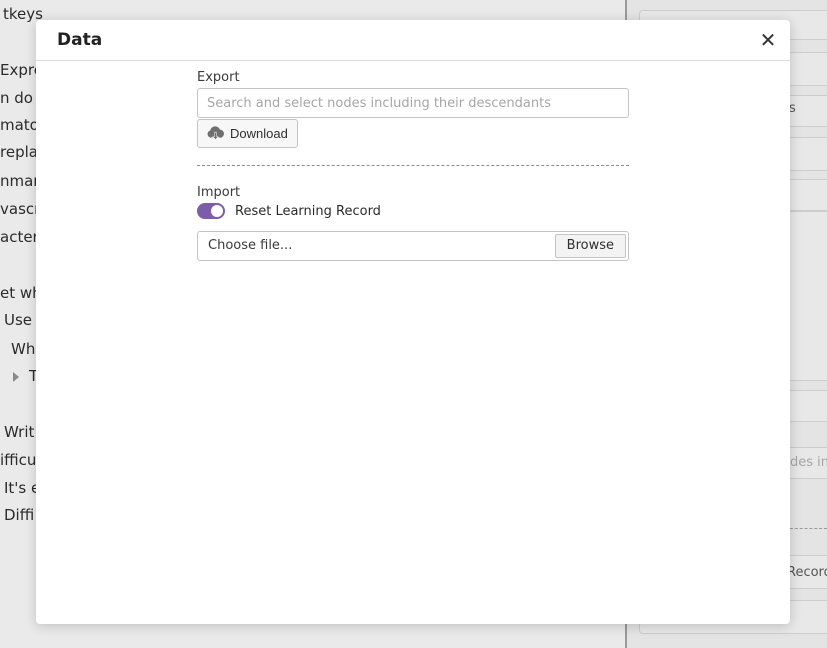 The height and width of the screenshot is (648, 827). Describe the element at coordinates (218, 77) in the screenshot. I see `export-label: Export` at that location.